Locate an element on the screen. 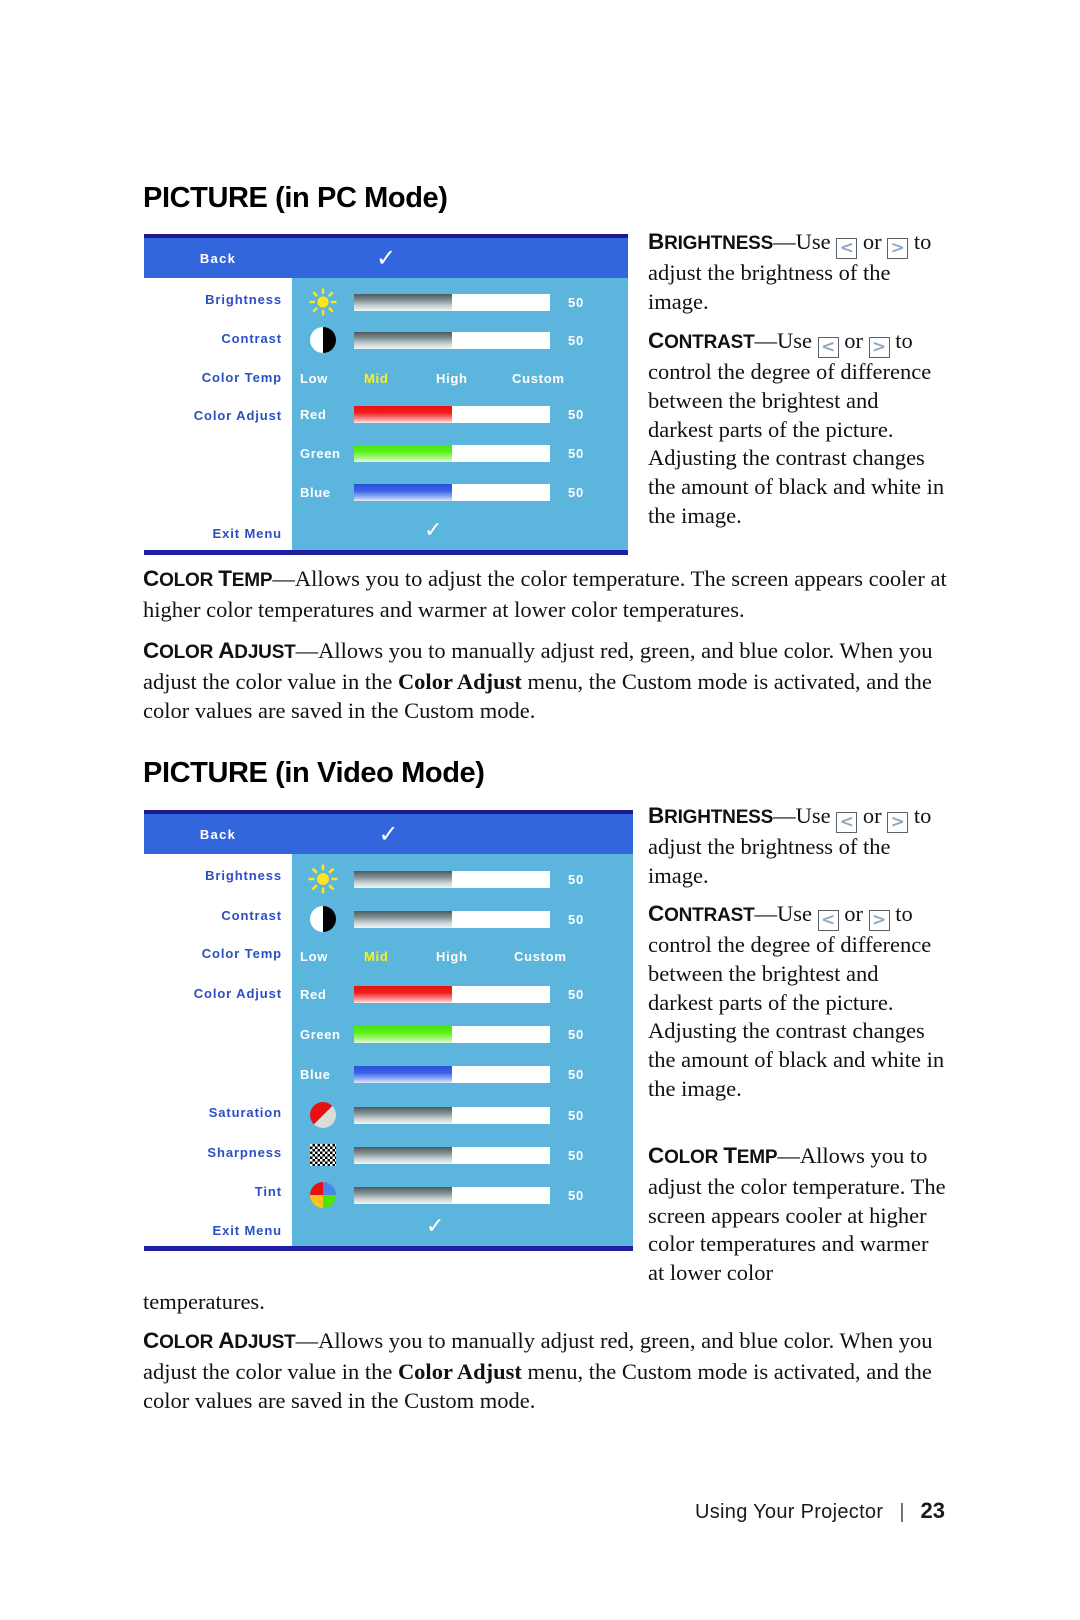  sharpness-slider is located at coordinates (452, 1155).